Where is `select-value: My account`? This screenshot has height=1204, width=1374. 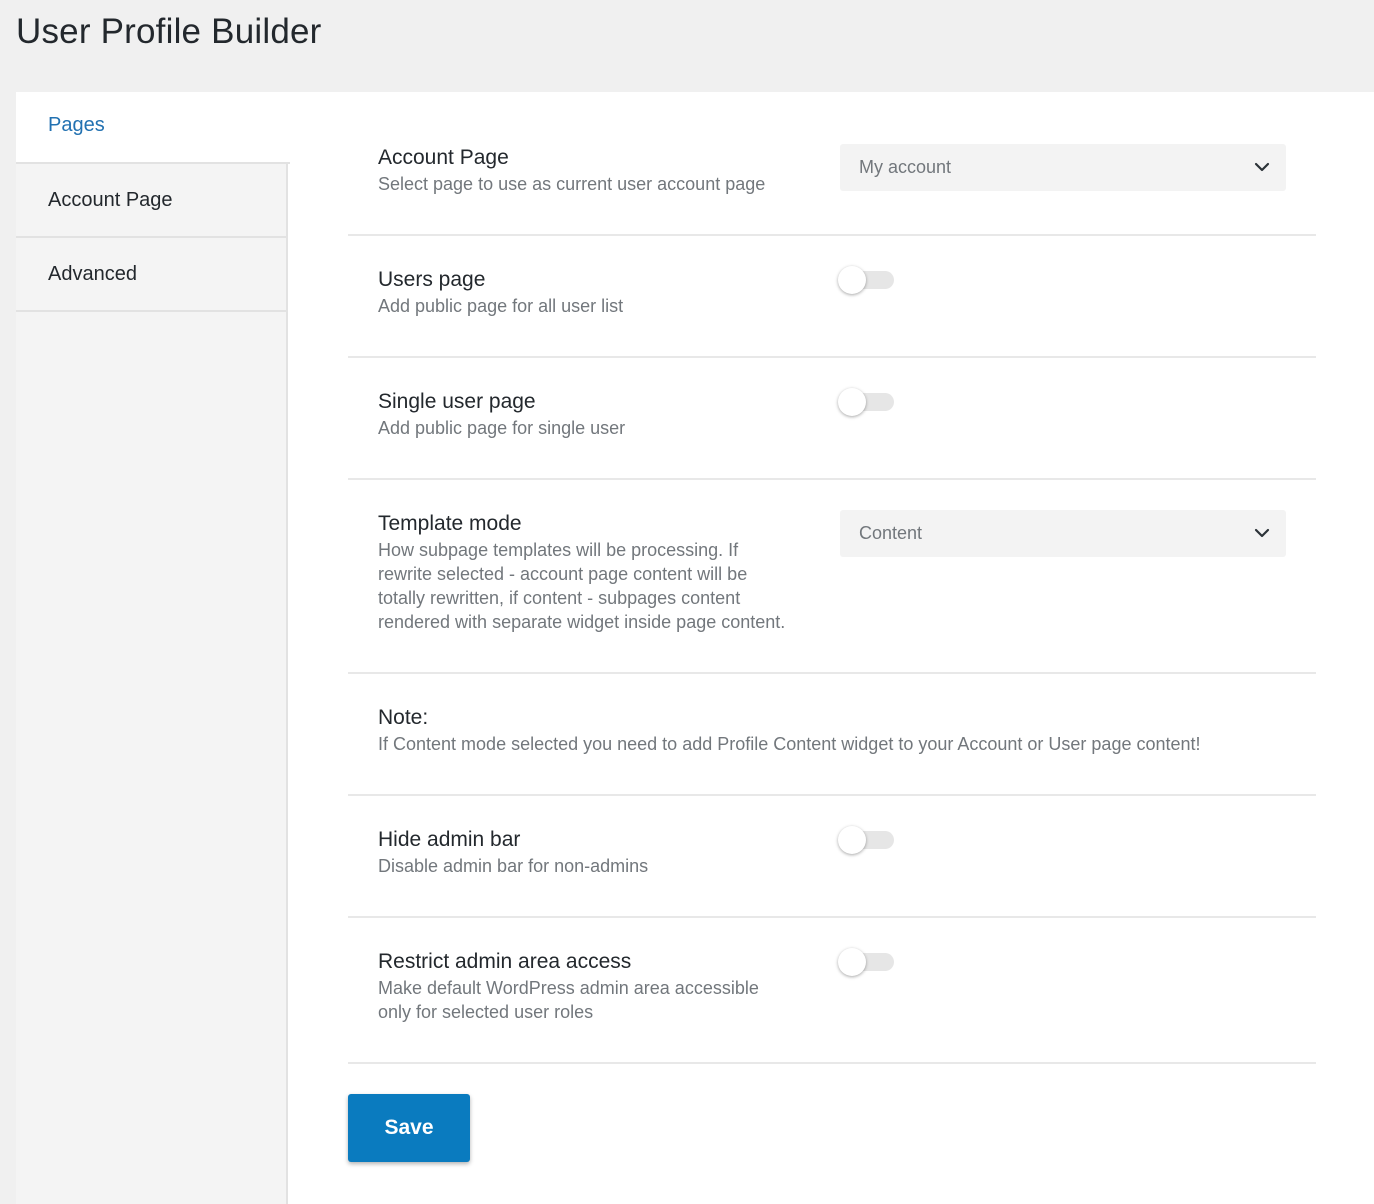
select-value: My account is located at coordinates (905, 167).